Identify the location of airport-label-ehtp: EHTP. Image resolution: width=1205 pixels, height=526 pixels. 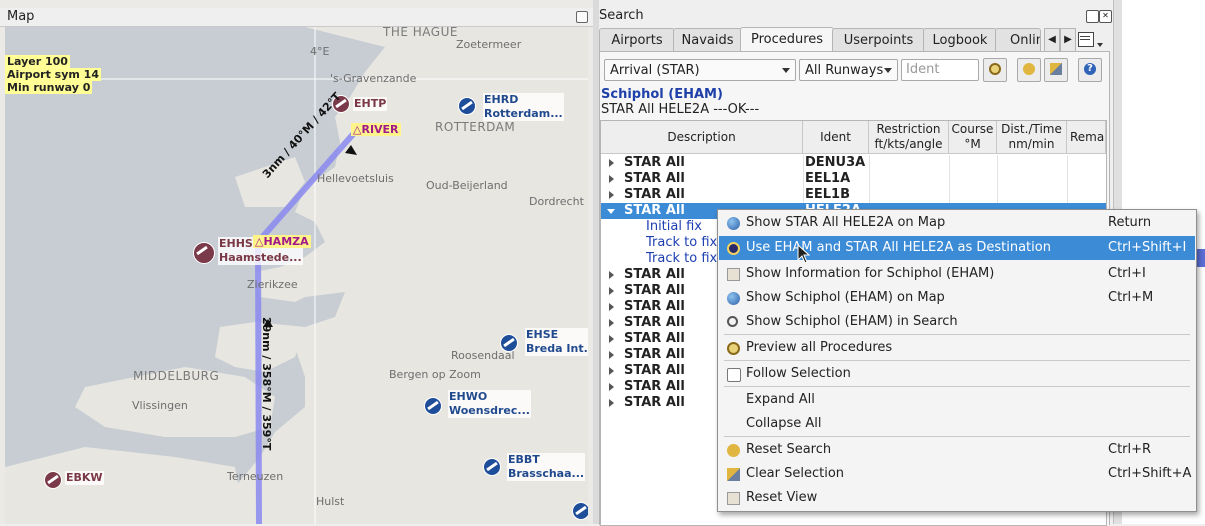
(370, 104).